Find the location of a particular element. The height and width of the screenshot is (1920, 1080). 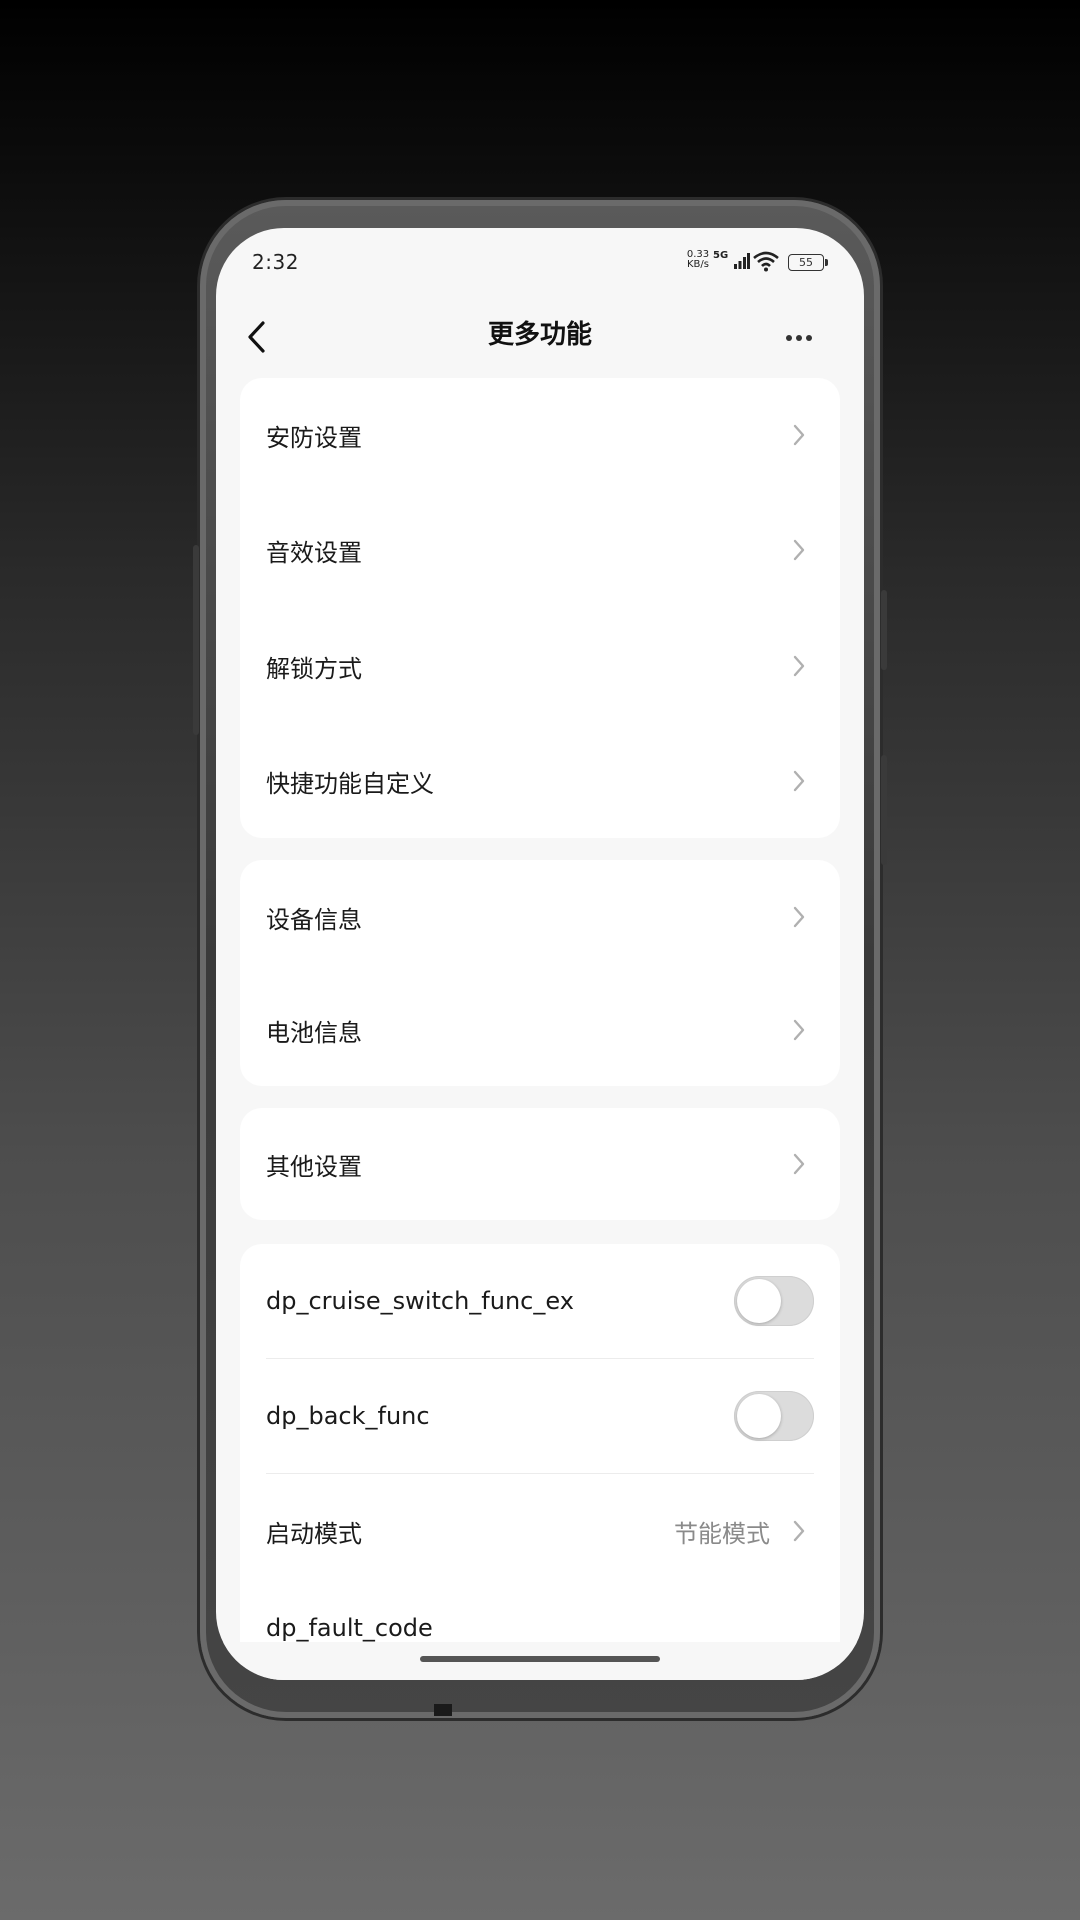

list-item-value: 节能模式 is located at coordinates (722, 1533).